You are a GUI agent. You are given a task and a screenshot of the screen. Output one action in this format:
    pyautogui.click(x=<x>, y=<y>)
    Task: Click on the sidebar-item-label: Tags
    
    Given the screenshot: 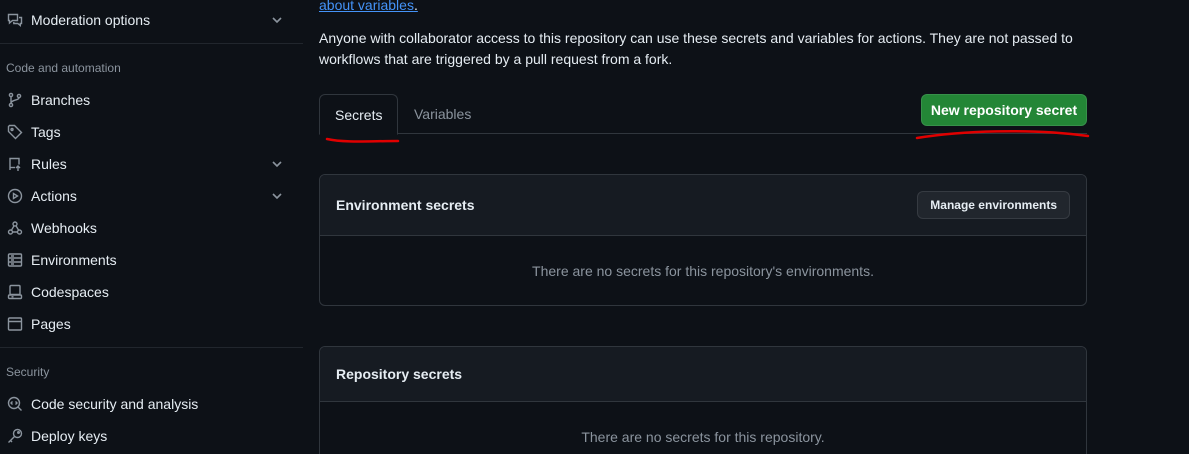 What is the action you would take?
    pyautogui.click(x=46, y=132)
    